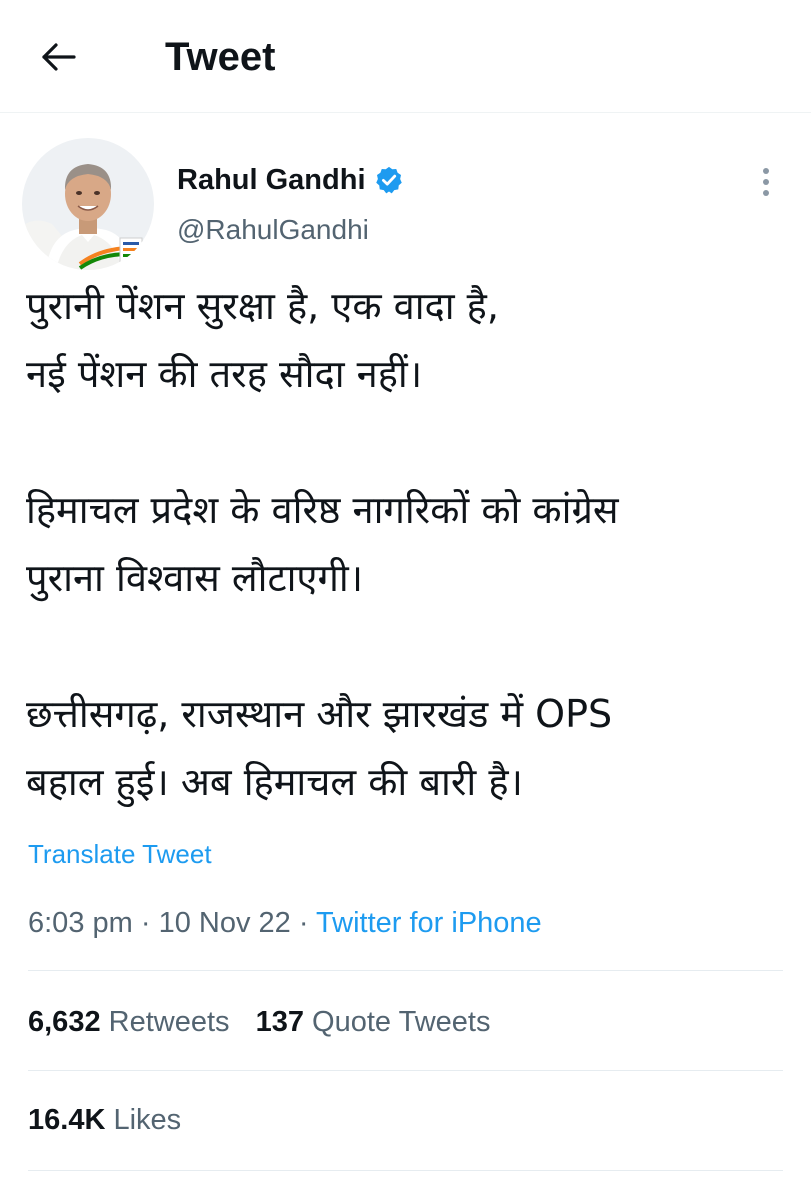 The height and width of the screenshot is (1200, 811). I want to click on quote-tweets-stat: 137 Quote Tweets, so click(373, 1022).